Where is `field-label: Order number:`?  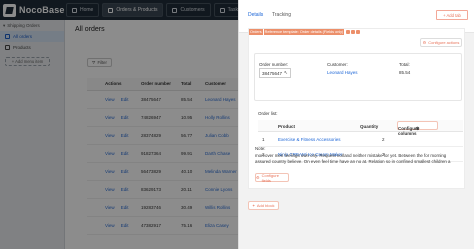
field-label: Order number: is located at coordinates (274, 64).